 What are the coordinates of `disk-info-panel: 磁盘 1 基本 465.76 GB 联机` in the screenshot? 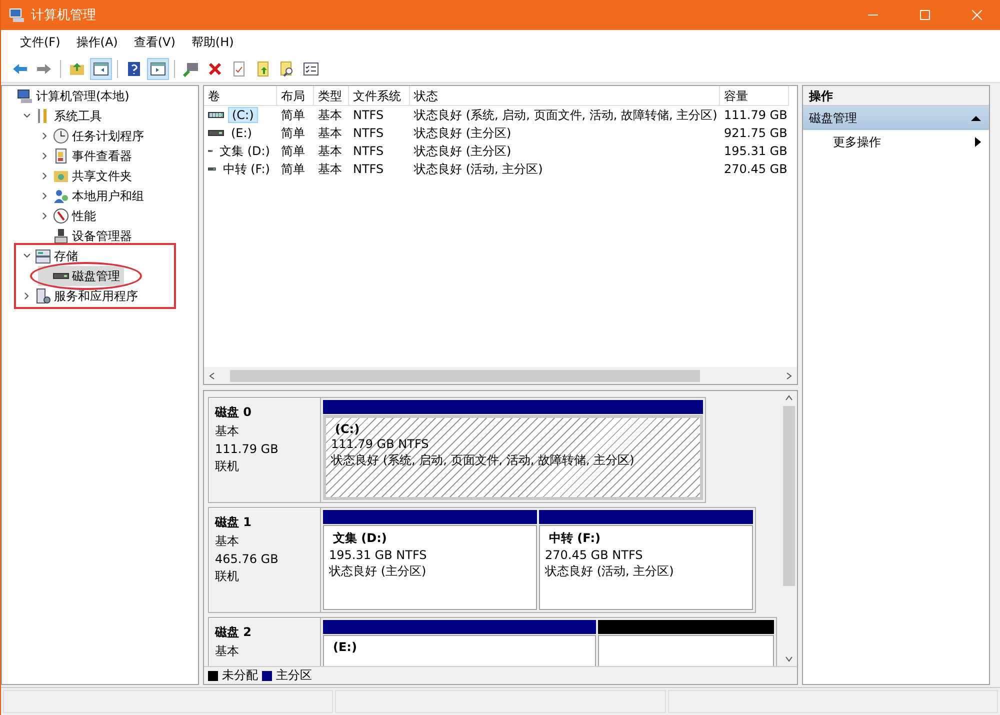 It's located at (264, 560).